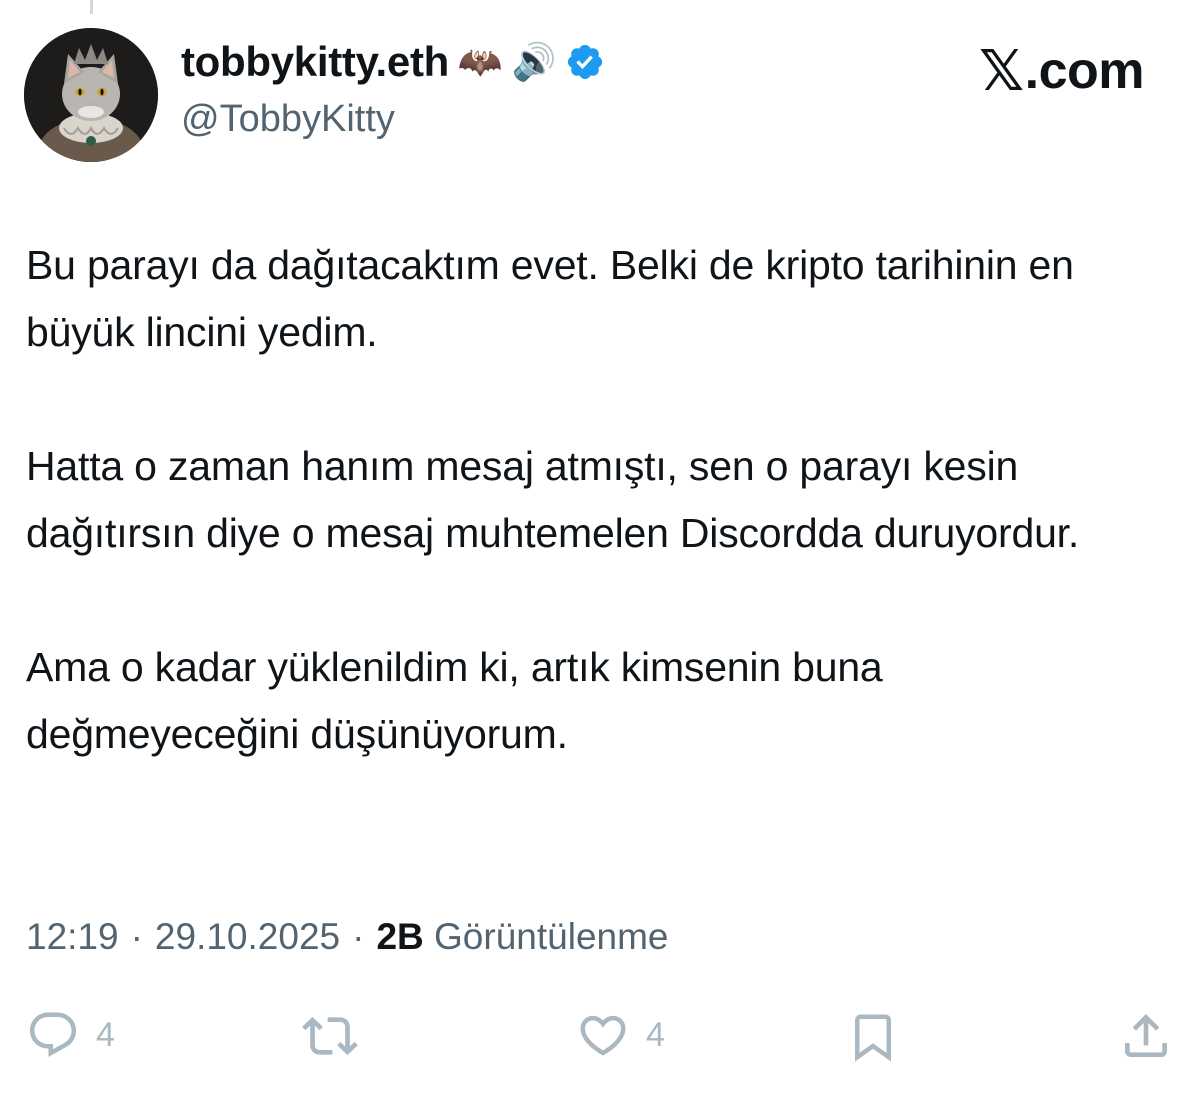 This screenshot has width=1200, height=1114. I want to click on reply-button: 4, so click(70, 1035).